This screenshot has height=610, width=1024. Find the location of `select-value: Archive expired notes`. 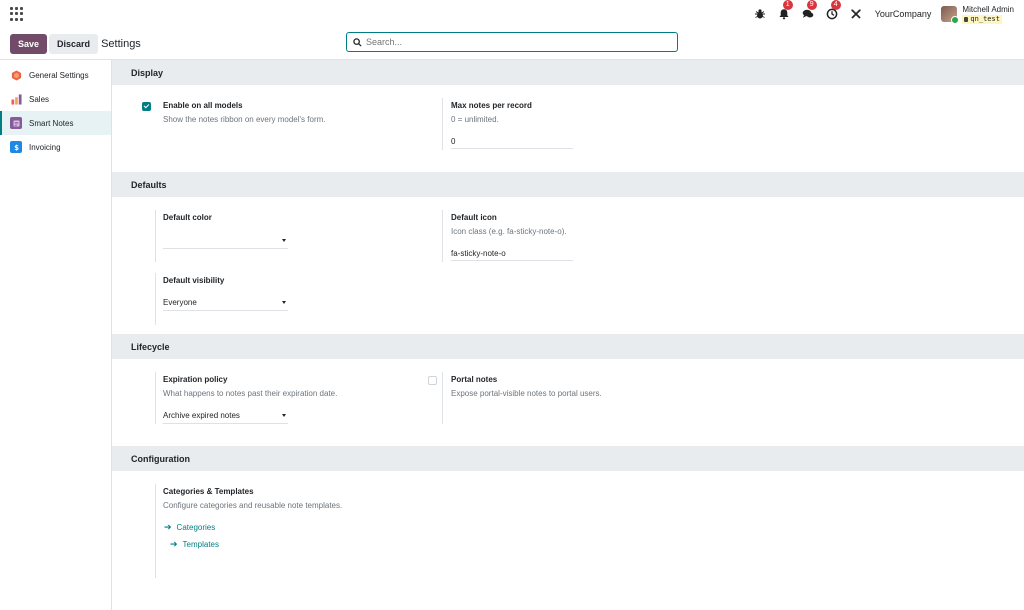

select-value: Archive expired notes is located at coordinates (201, 415).